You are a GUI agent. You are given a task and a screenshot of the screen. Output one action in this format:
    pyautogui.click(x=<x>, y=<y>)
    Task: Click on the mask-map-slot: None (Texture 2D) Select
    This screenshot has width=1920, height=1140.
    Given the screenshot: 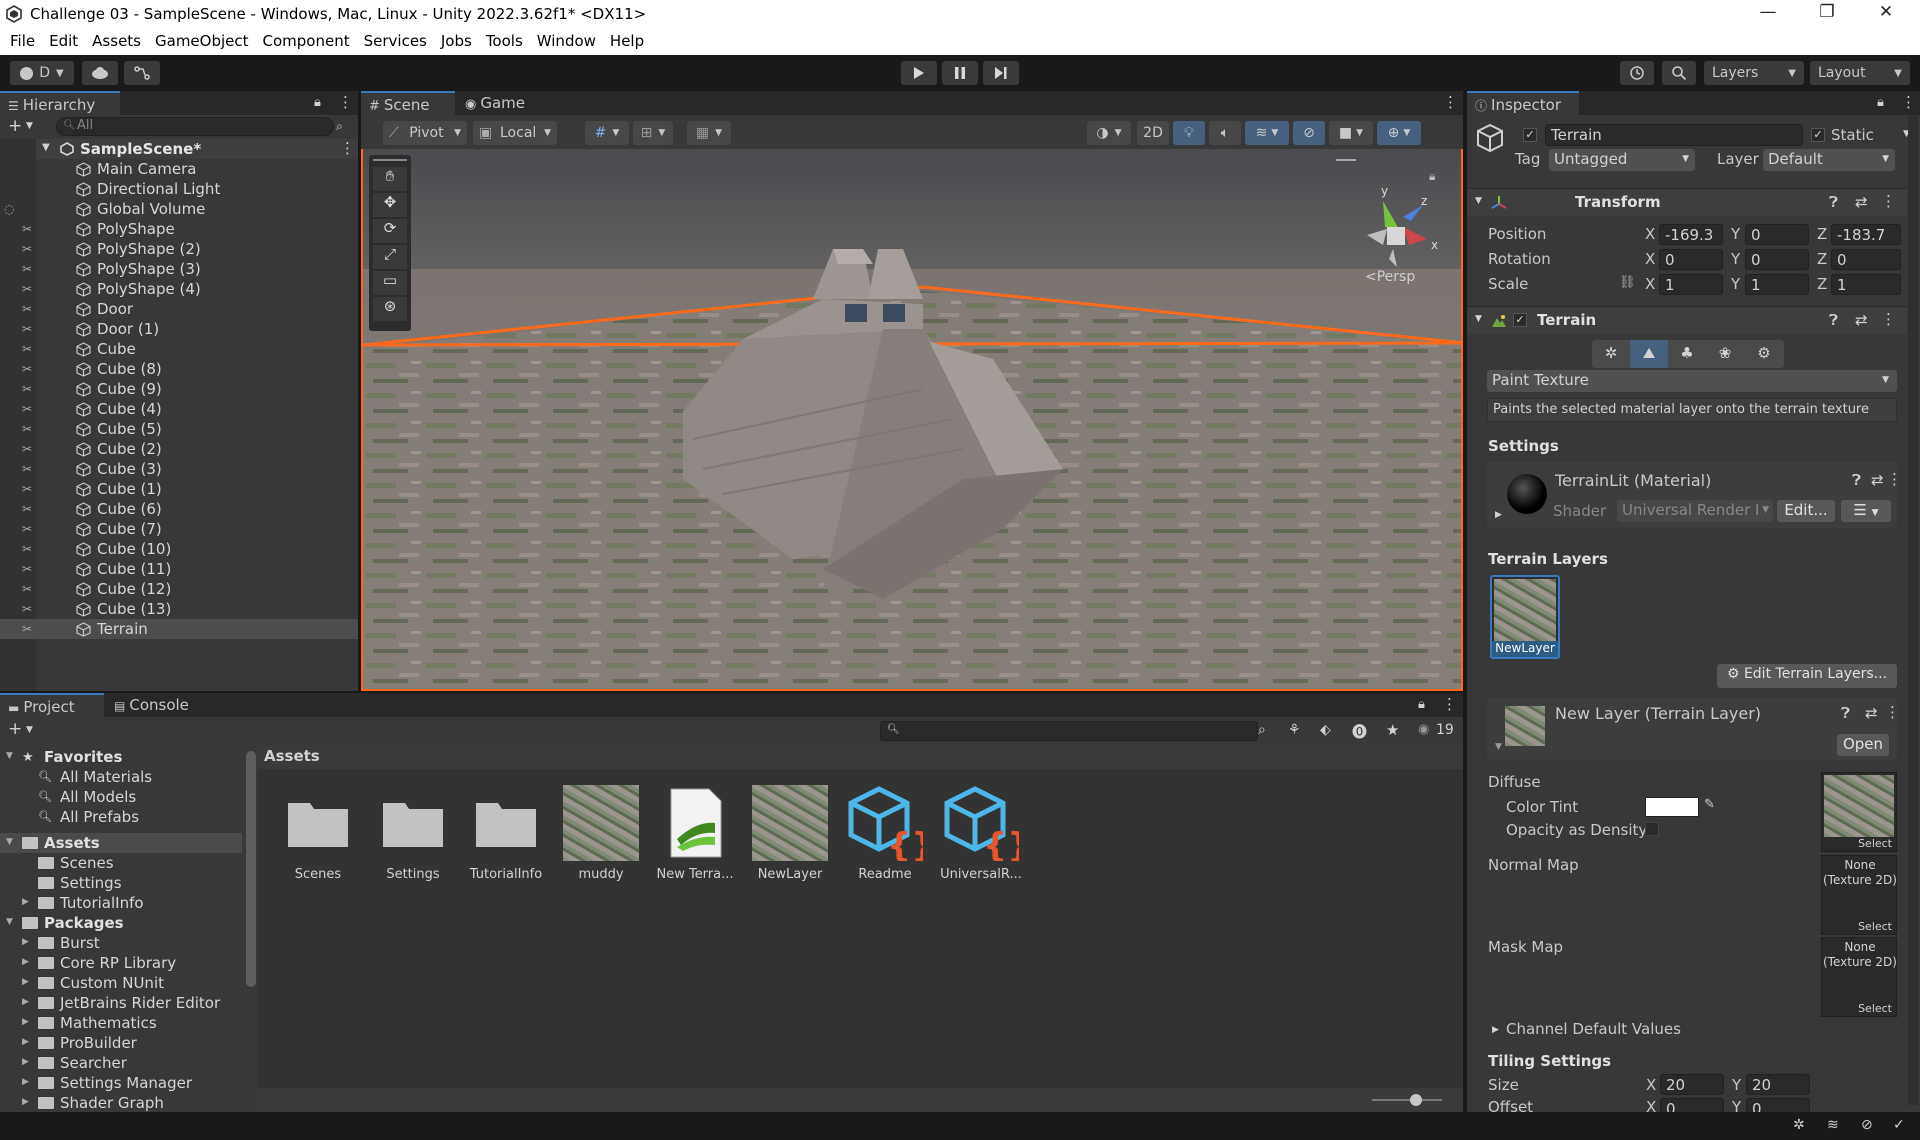 What is the action you would take?
    pyautogui.click(x=1859, y=977)
    